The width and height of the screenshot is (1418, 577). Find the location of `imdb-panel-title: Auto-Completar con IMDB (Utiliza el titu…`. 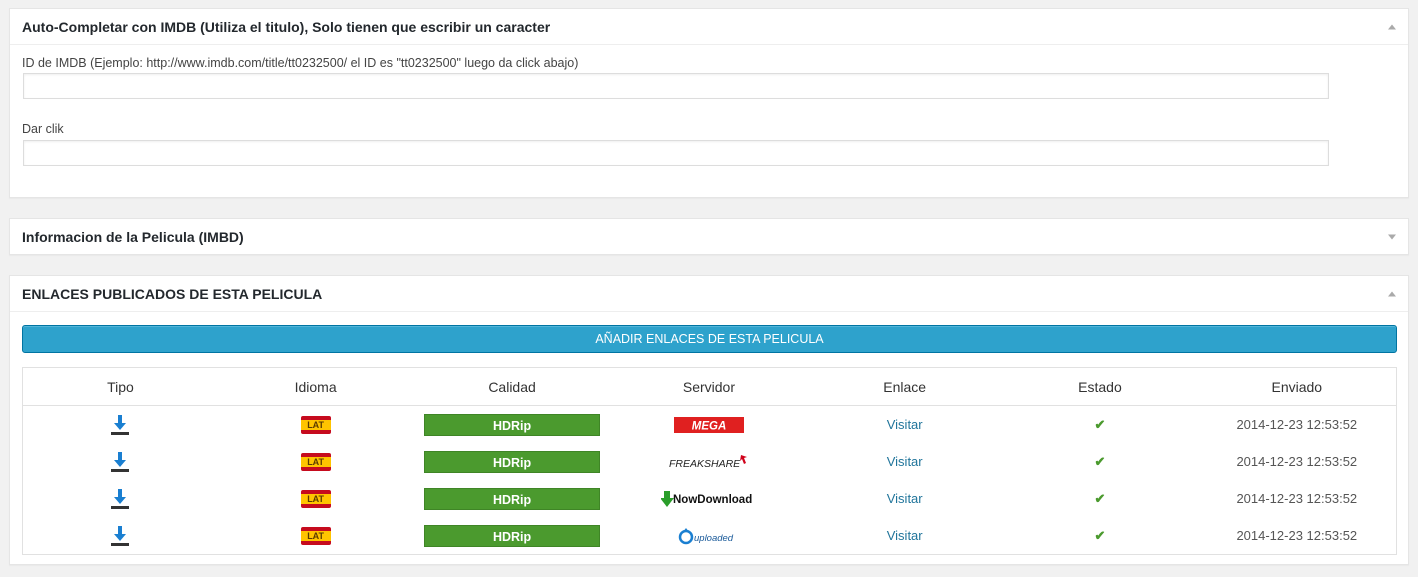

imdb-panel-title: Auto-Completar con IMDB (Utiliza el titu… is located at coordinates (286, 26).